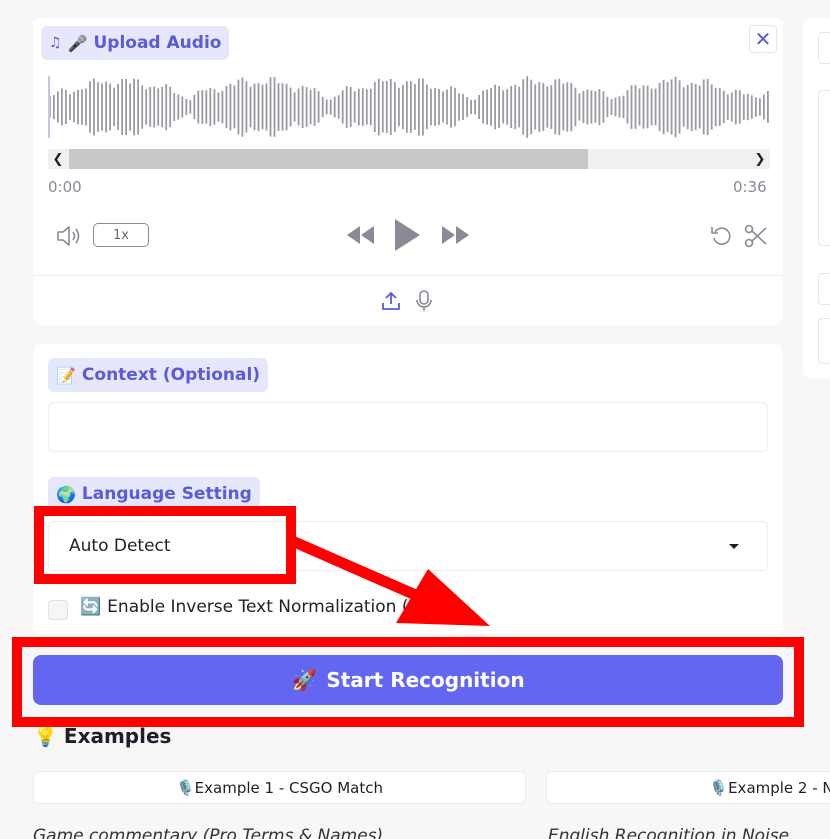 The height and width of the screenshot is (839, 830). What do you see at coordinates (328, 159) in the screenshot?
I see `scrollbar-thumb` at bounding box center [328, 159].